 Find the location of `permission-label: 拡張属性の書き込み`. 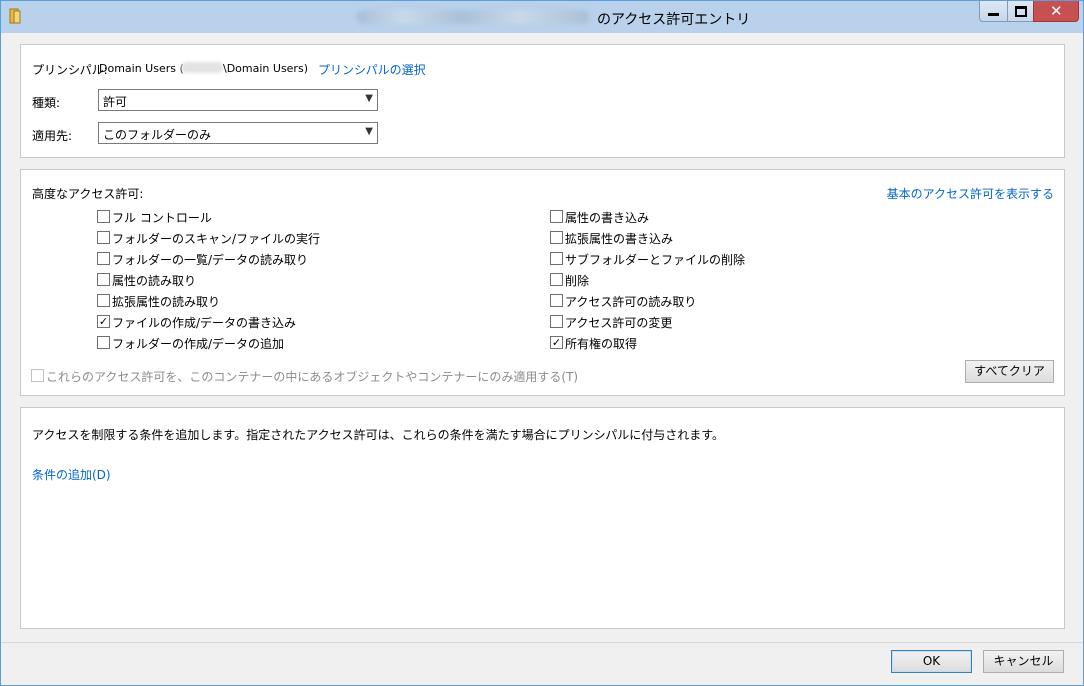

permission-label: 拡張属性の書き込み is located at coordinates (619, 239).